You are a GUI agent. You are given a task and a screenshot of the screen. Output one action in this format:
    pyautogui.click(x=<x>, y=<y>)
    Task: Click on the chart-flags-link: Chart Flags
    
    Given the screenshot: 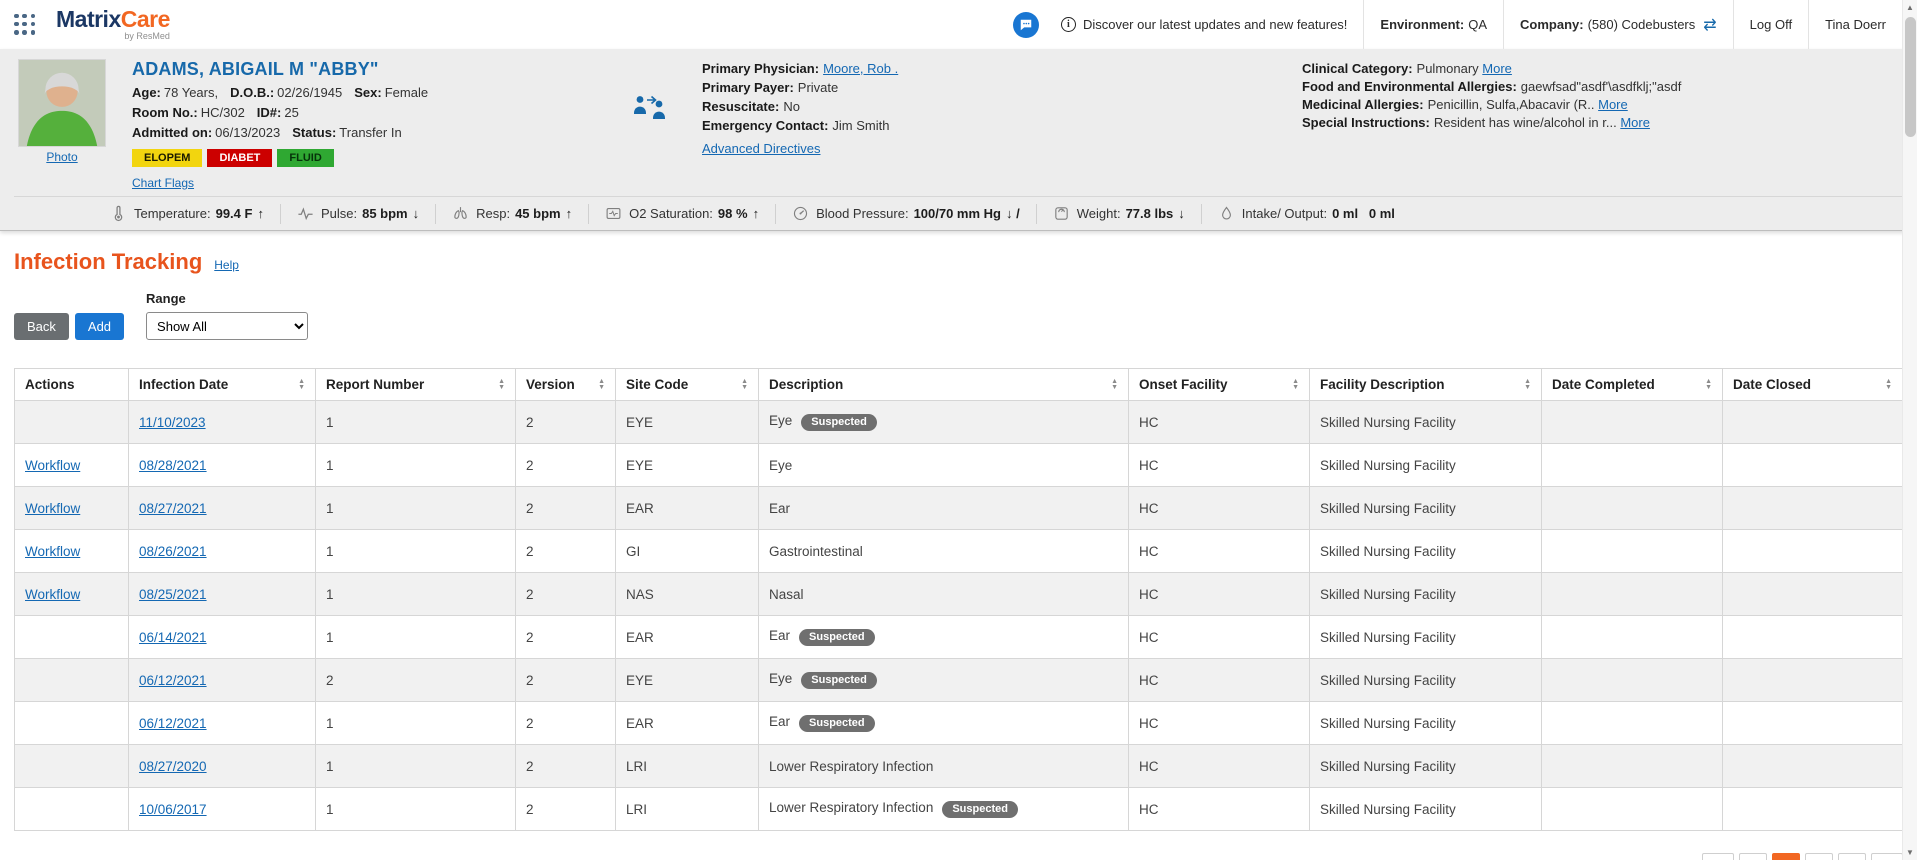 What is the action you would take?
    pyautogui.click(x=163, y=183)
    